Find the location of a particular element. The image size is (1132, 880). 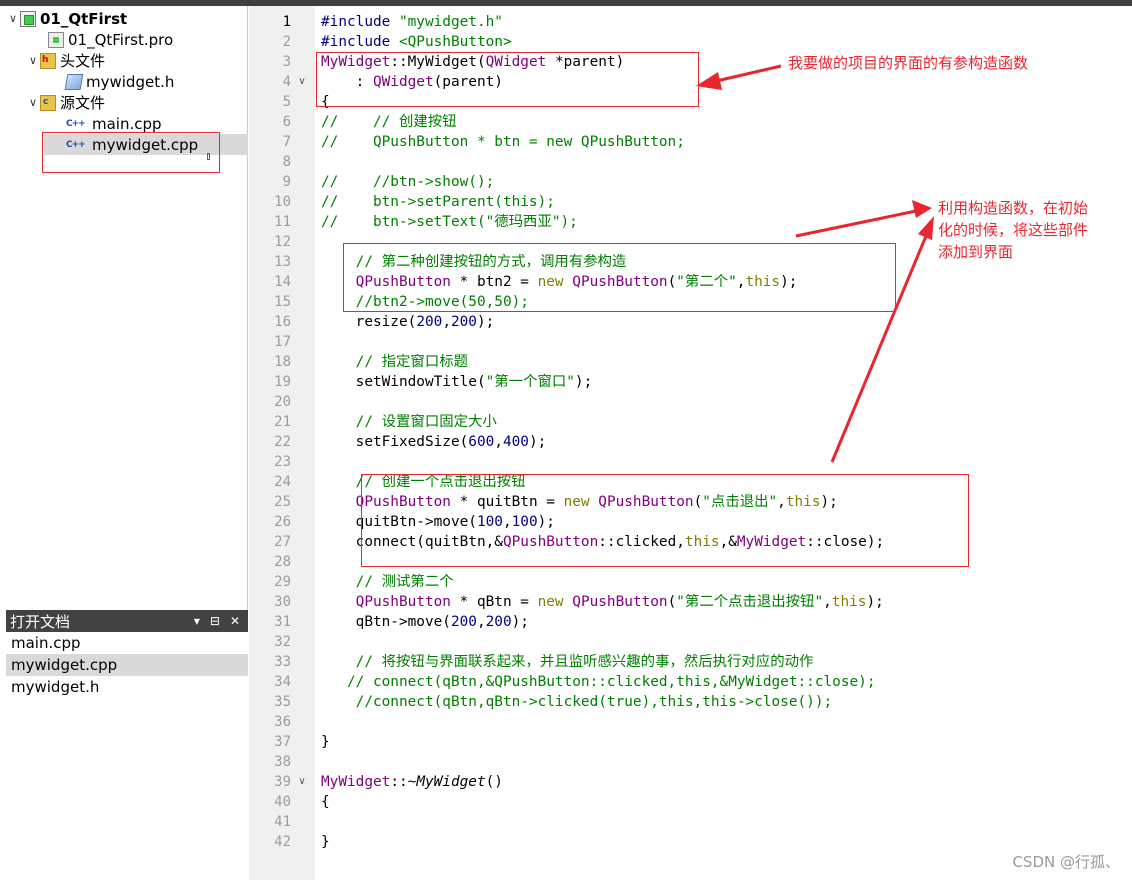

open-document-item: mywidget.h is located at coordinates (127, 687).